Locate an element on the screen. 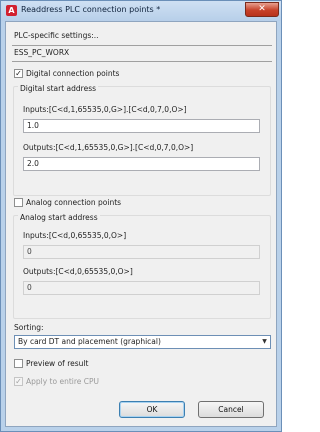 Image resolution: width=320 pixels, height=432 pixels. cancel-button: Cancel is located at coordinates (231, 409).